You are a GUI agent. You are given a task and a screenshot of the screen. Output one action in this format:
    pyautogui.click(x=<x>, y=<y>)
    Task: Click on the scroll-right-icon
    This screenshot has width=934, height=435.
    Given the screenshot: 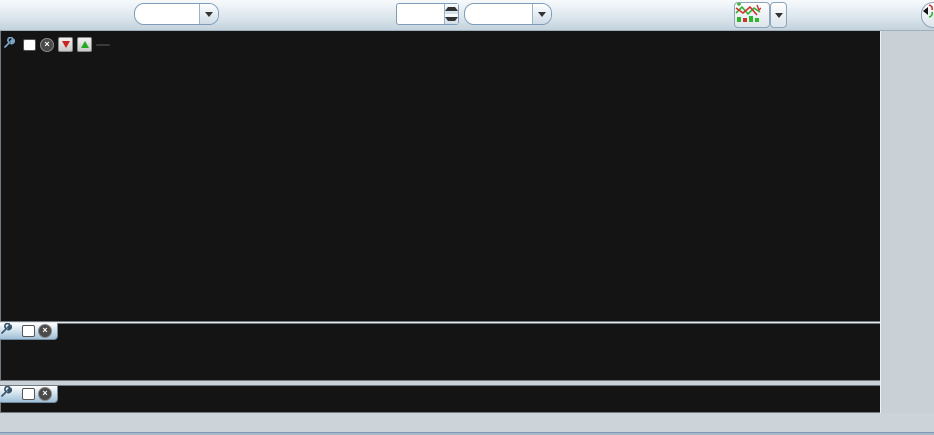 What is the action you would take?
    pyautogui.click(x=928, y=12)
    